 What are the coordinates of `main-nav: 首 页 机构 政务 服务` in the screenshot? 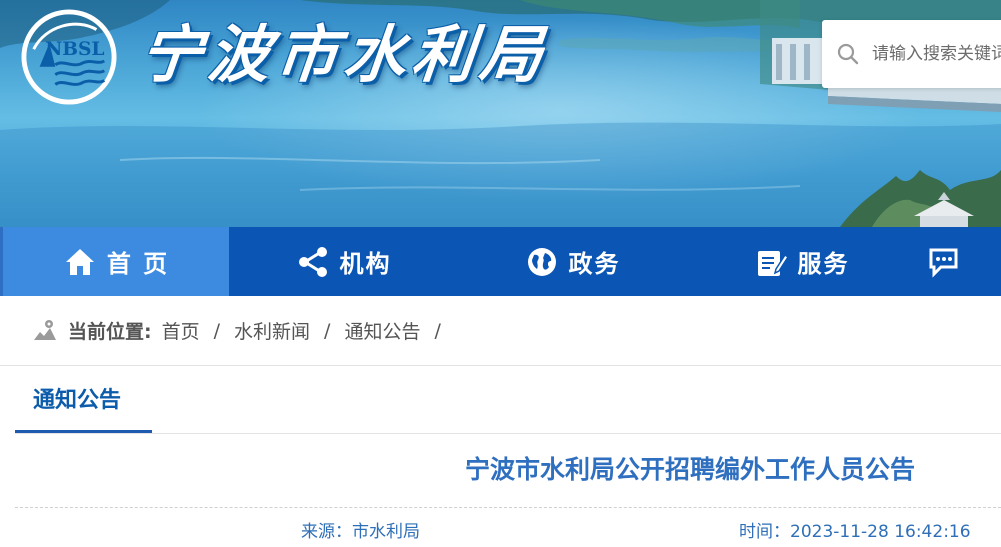 It's located at (500, 261).